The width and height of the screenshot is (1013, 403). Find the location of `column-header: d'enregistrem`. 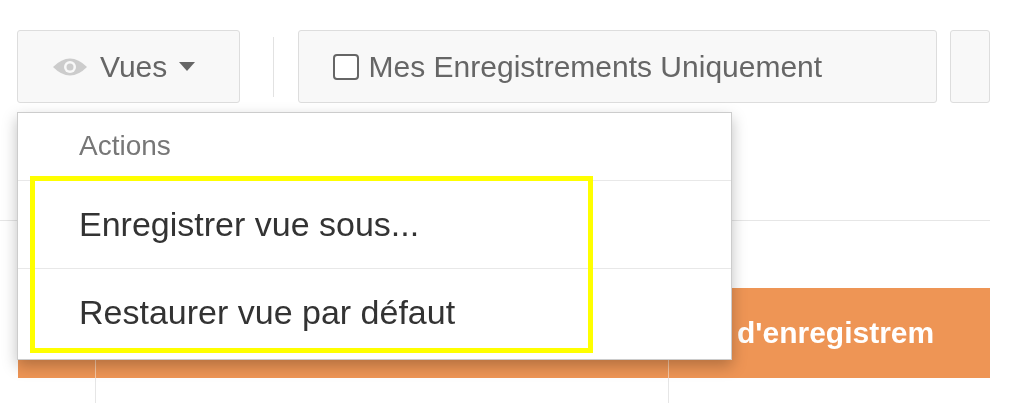

column-header: d'enregistrem is located at coordinates (836, 333).